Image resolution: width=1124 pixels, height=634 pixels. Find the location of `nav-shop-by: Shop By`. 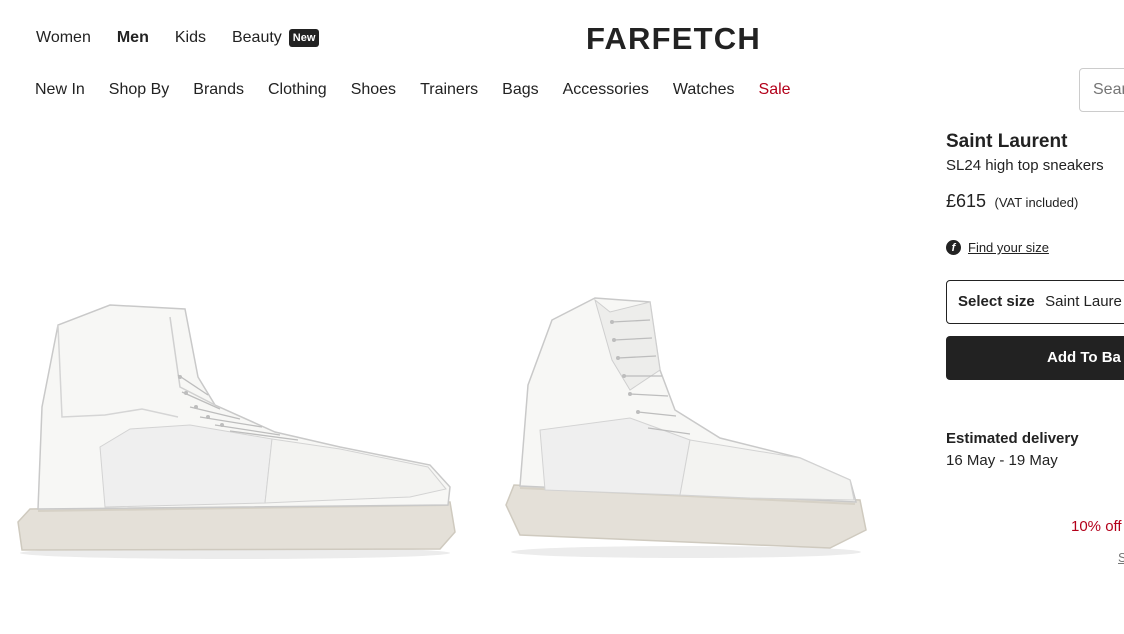

nav-shop-by: Shop By is located at coordinates (139, 90).